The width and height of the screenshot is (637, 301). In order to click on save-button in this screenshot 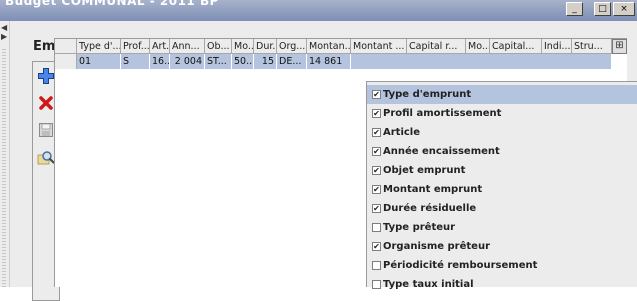, I will do `click(46, 132)`.